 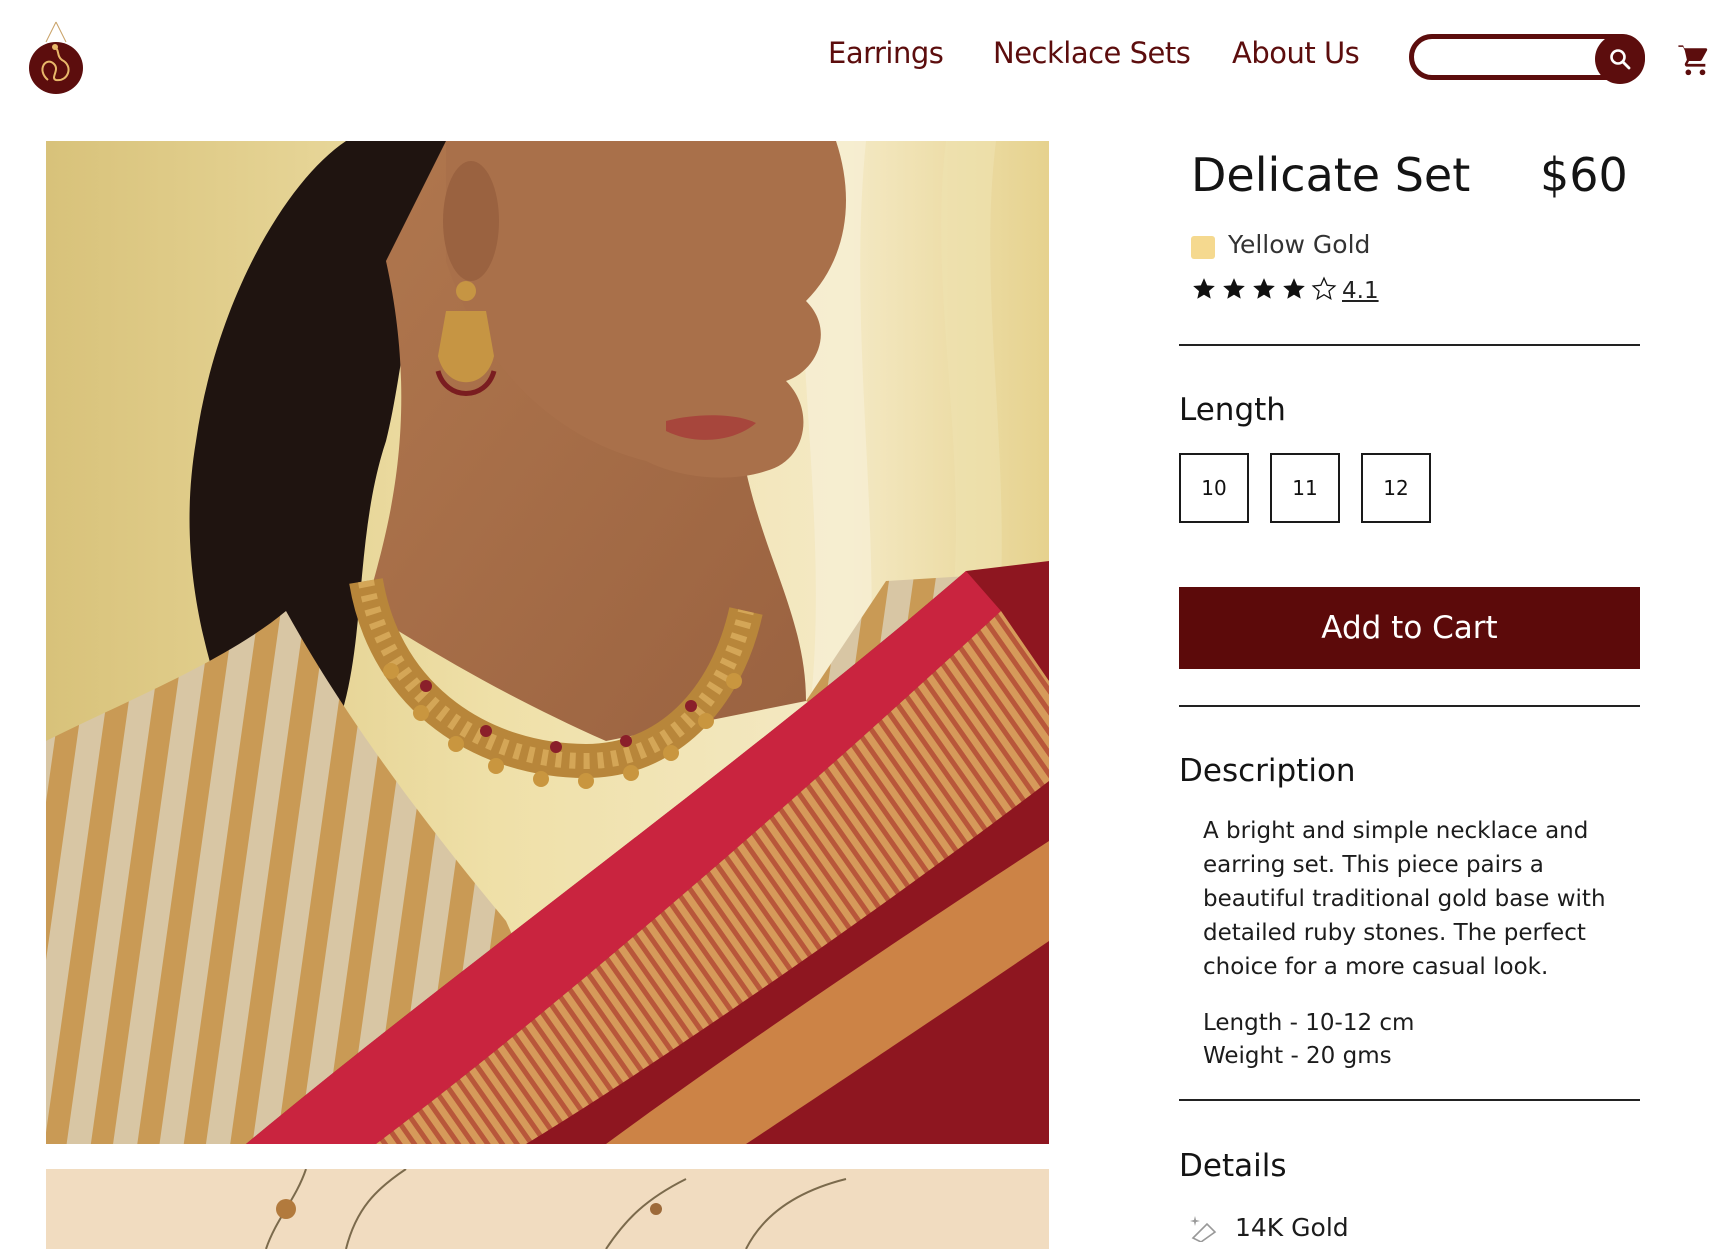 I want to click on search-button, so click(x=1620, y=59).